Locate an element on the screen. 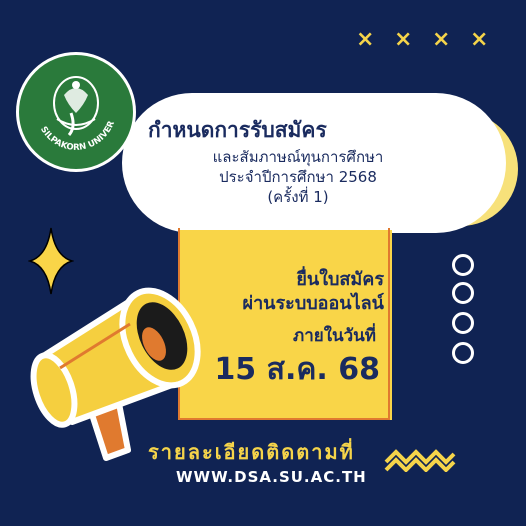 Image resolution: width=526 pixels, height=526 pixels. website-link: WWW.DSA.SU.AC.TH is located at coordinates (281, 477).